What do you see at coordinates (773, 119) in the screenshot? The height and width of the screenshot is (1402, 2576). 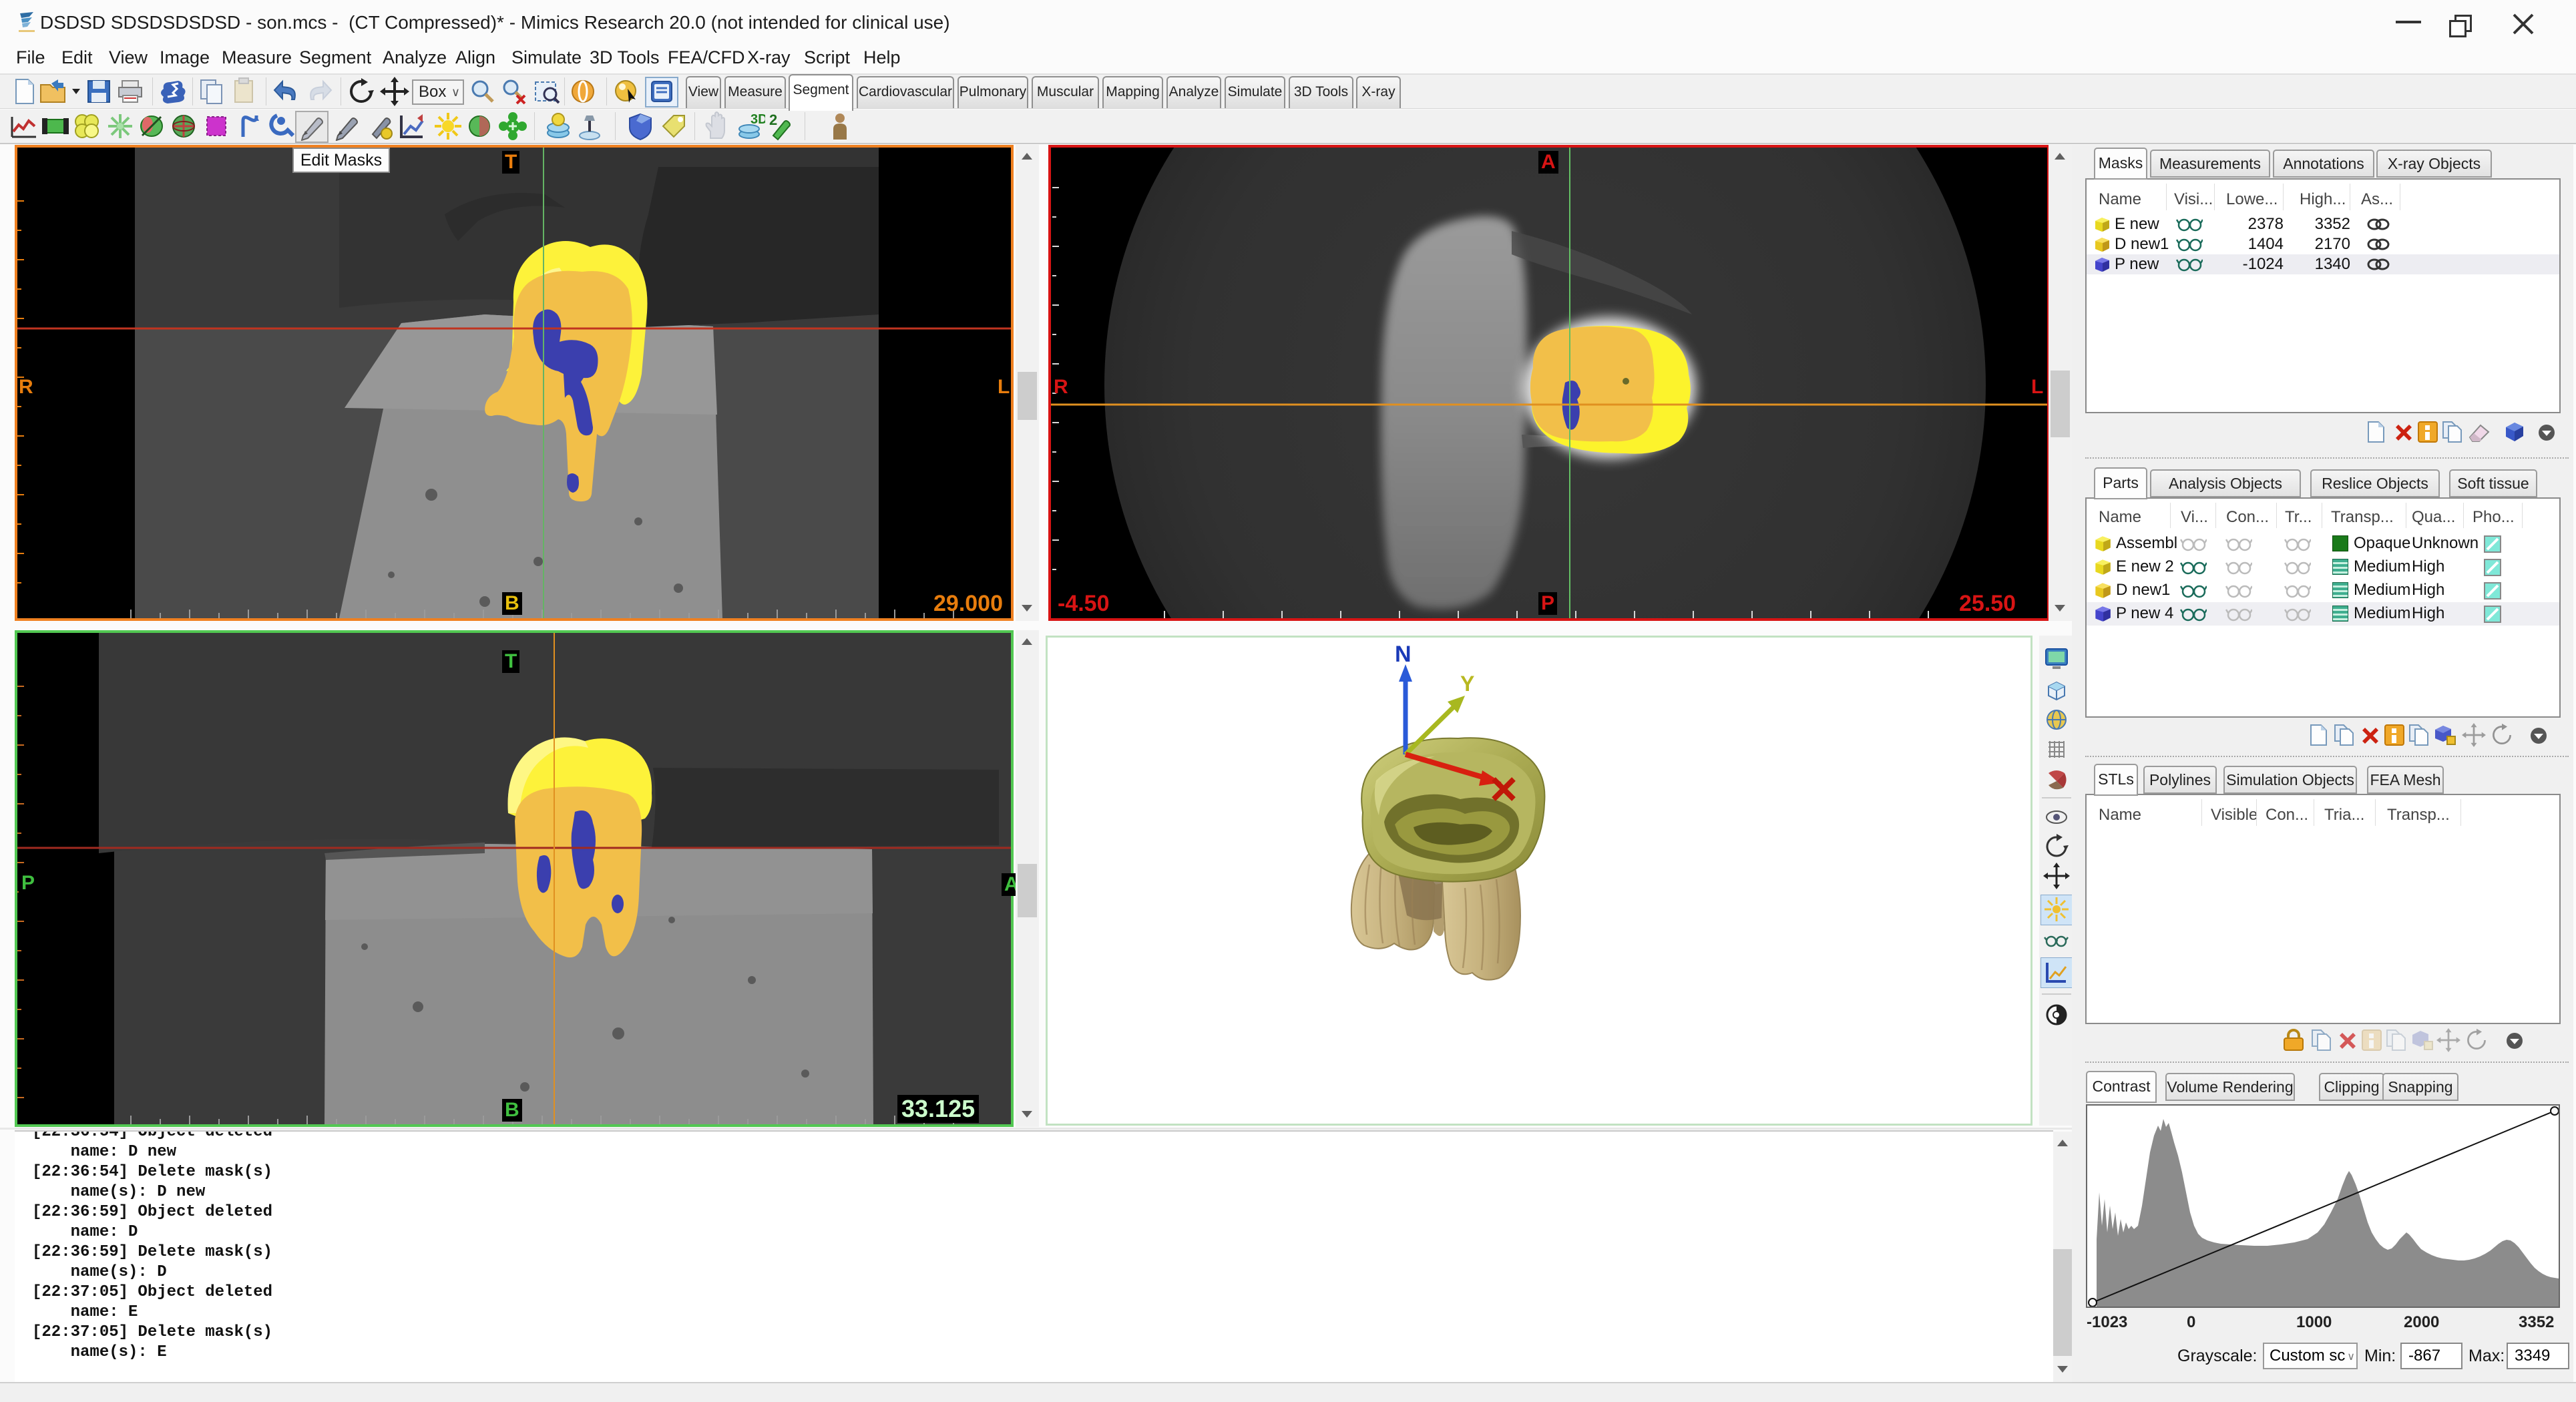 I see `svg-text: 2` at bounding box center [773, 119].